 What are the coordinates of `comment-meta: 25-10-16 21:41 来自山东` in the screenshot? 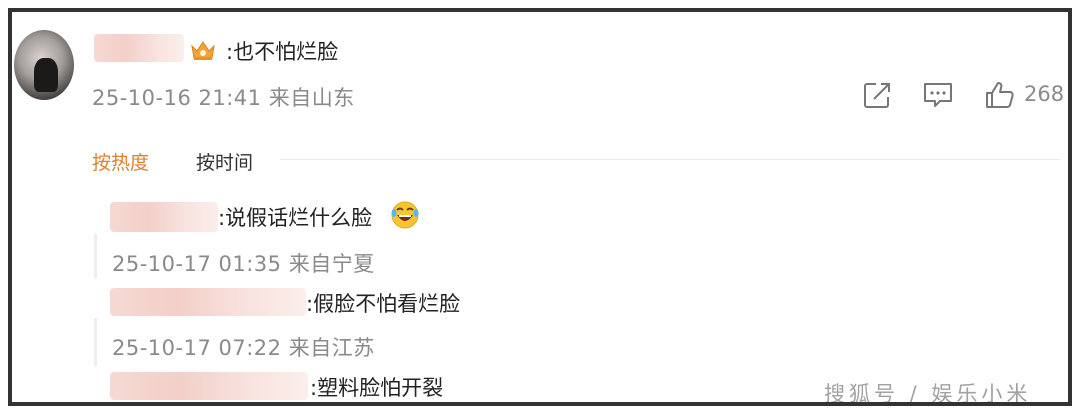 It's located at (223, 97).